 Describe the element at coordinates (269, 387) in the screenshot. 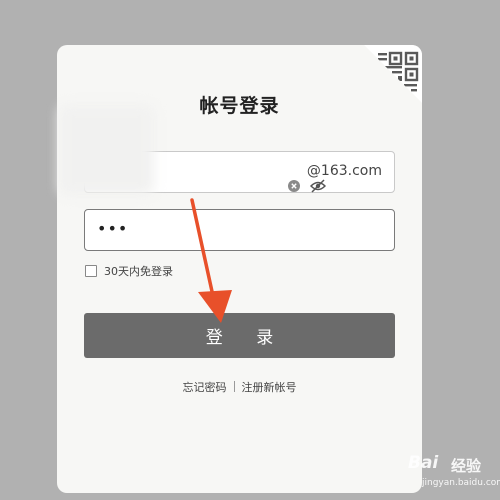

I see `register-link: 注册新帐号` at that location.